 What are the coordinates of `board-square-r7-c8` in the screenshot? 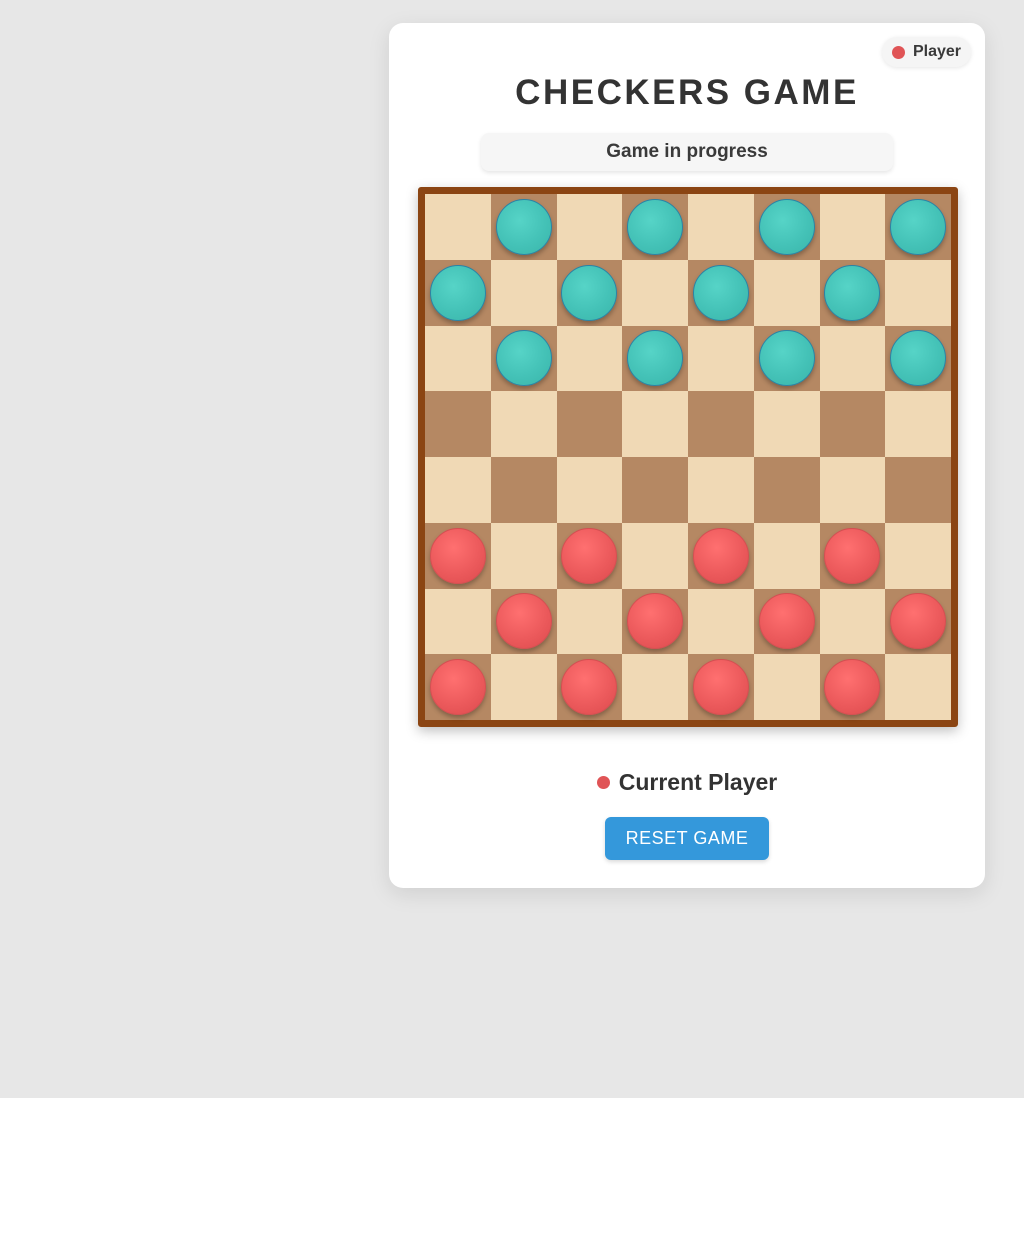 It's located at (918, 621).